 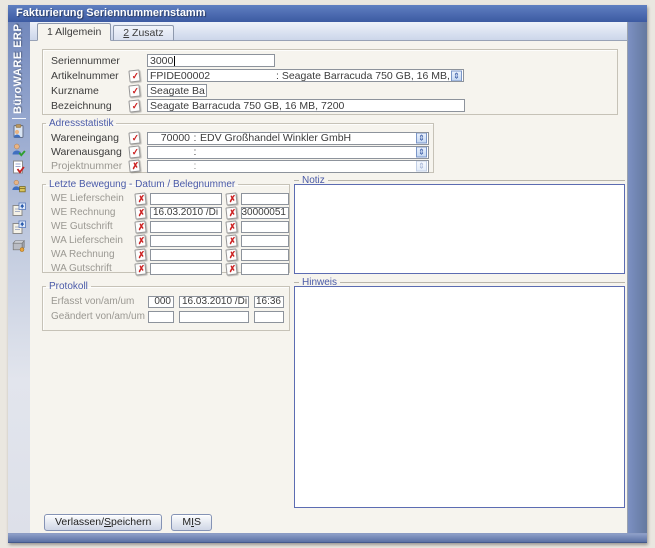 What do you see at coordinates (81, 268) in the screenshot?
I see `field-label: WA Gutschrift` at bounding box center [81, 268].